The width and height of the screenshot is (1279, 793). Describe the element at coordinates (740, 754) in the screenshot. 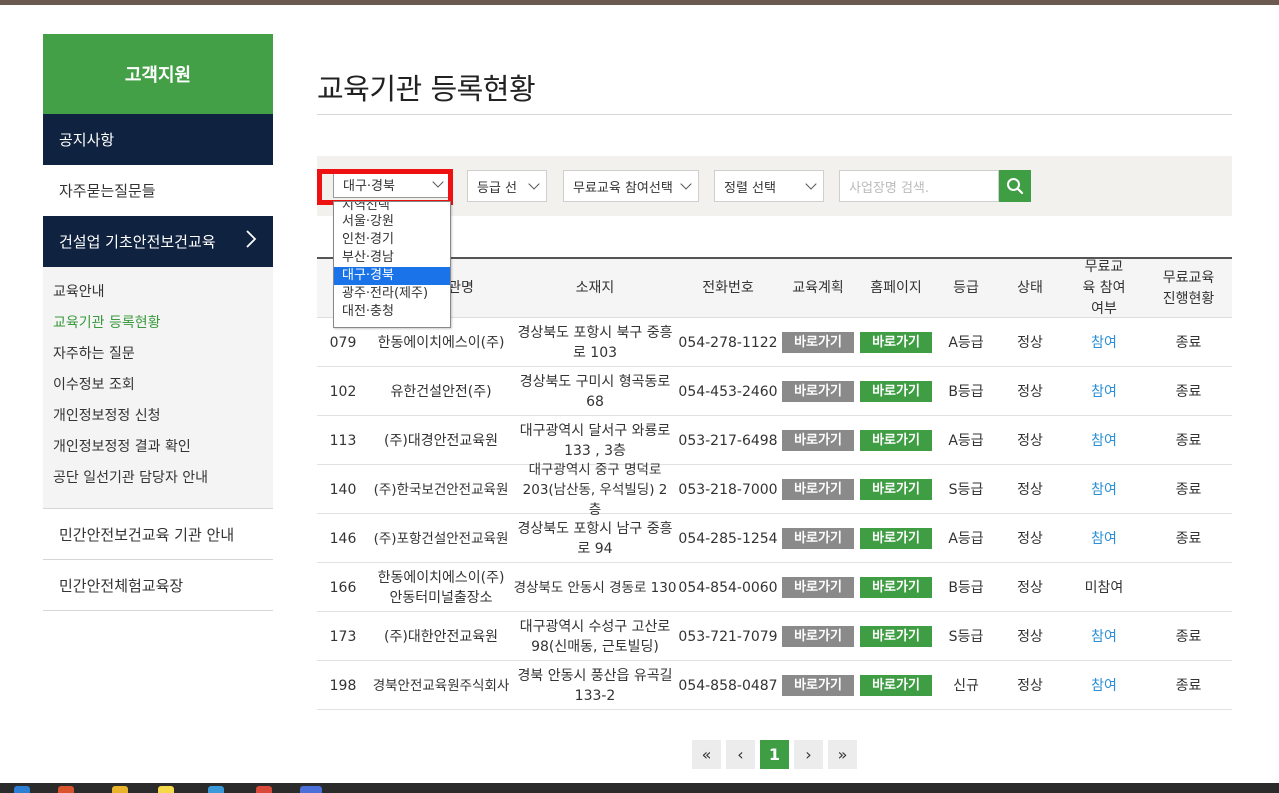

I see `pagination-prev-button: ‹` at that location.